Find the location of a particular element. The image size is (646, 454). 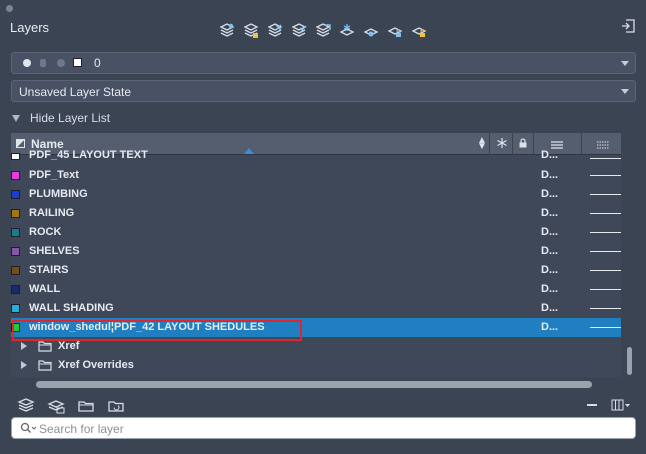

window-close-dot is located at coordinates (9, 8).